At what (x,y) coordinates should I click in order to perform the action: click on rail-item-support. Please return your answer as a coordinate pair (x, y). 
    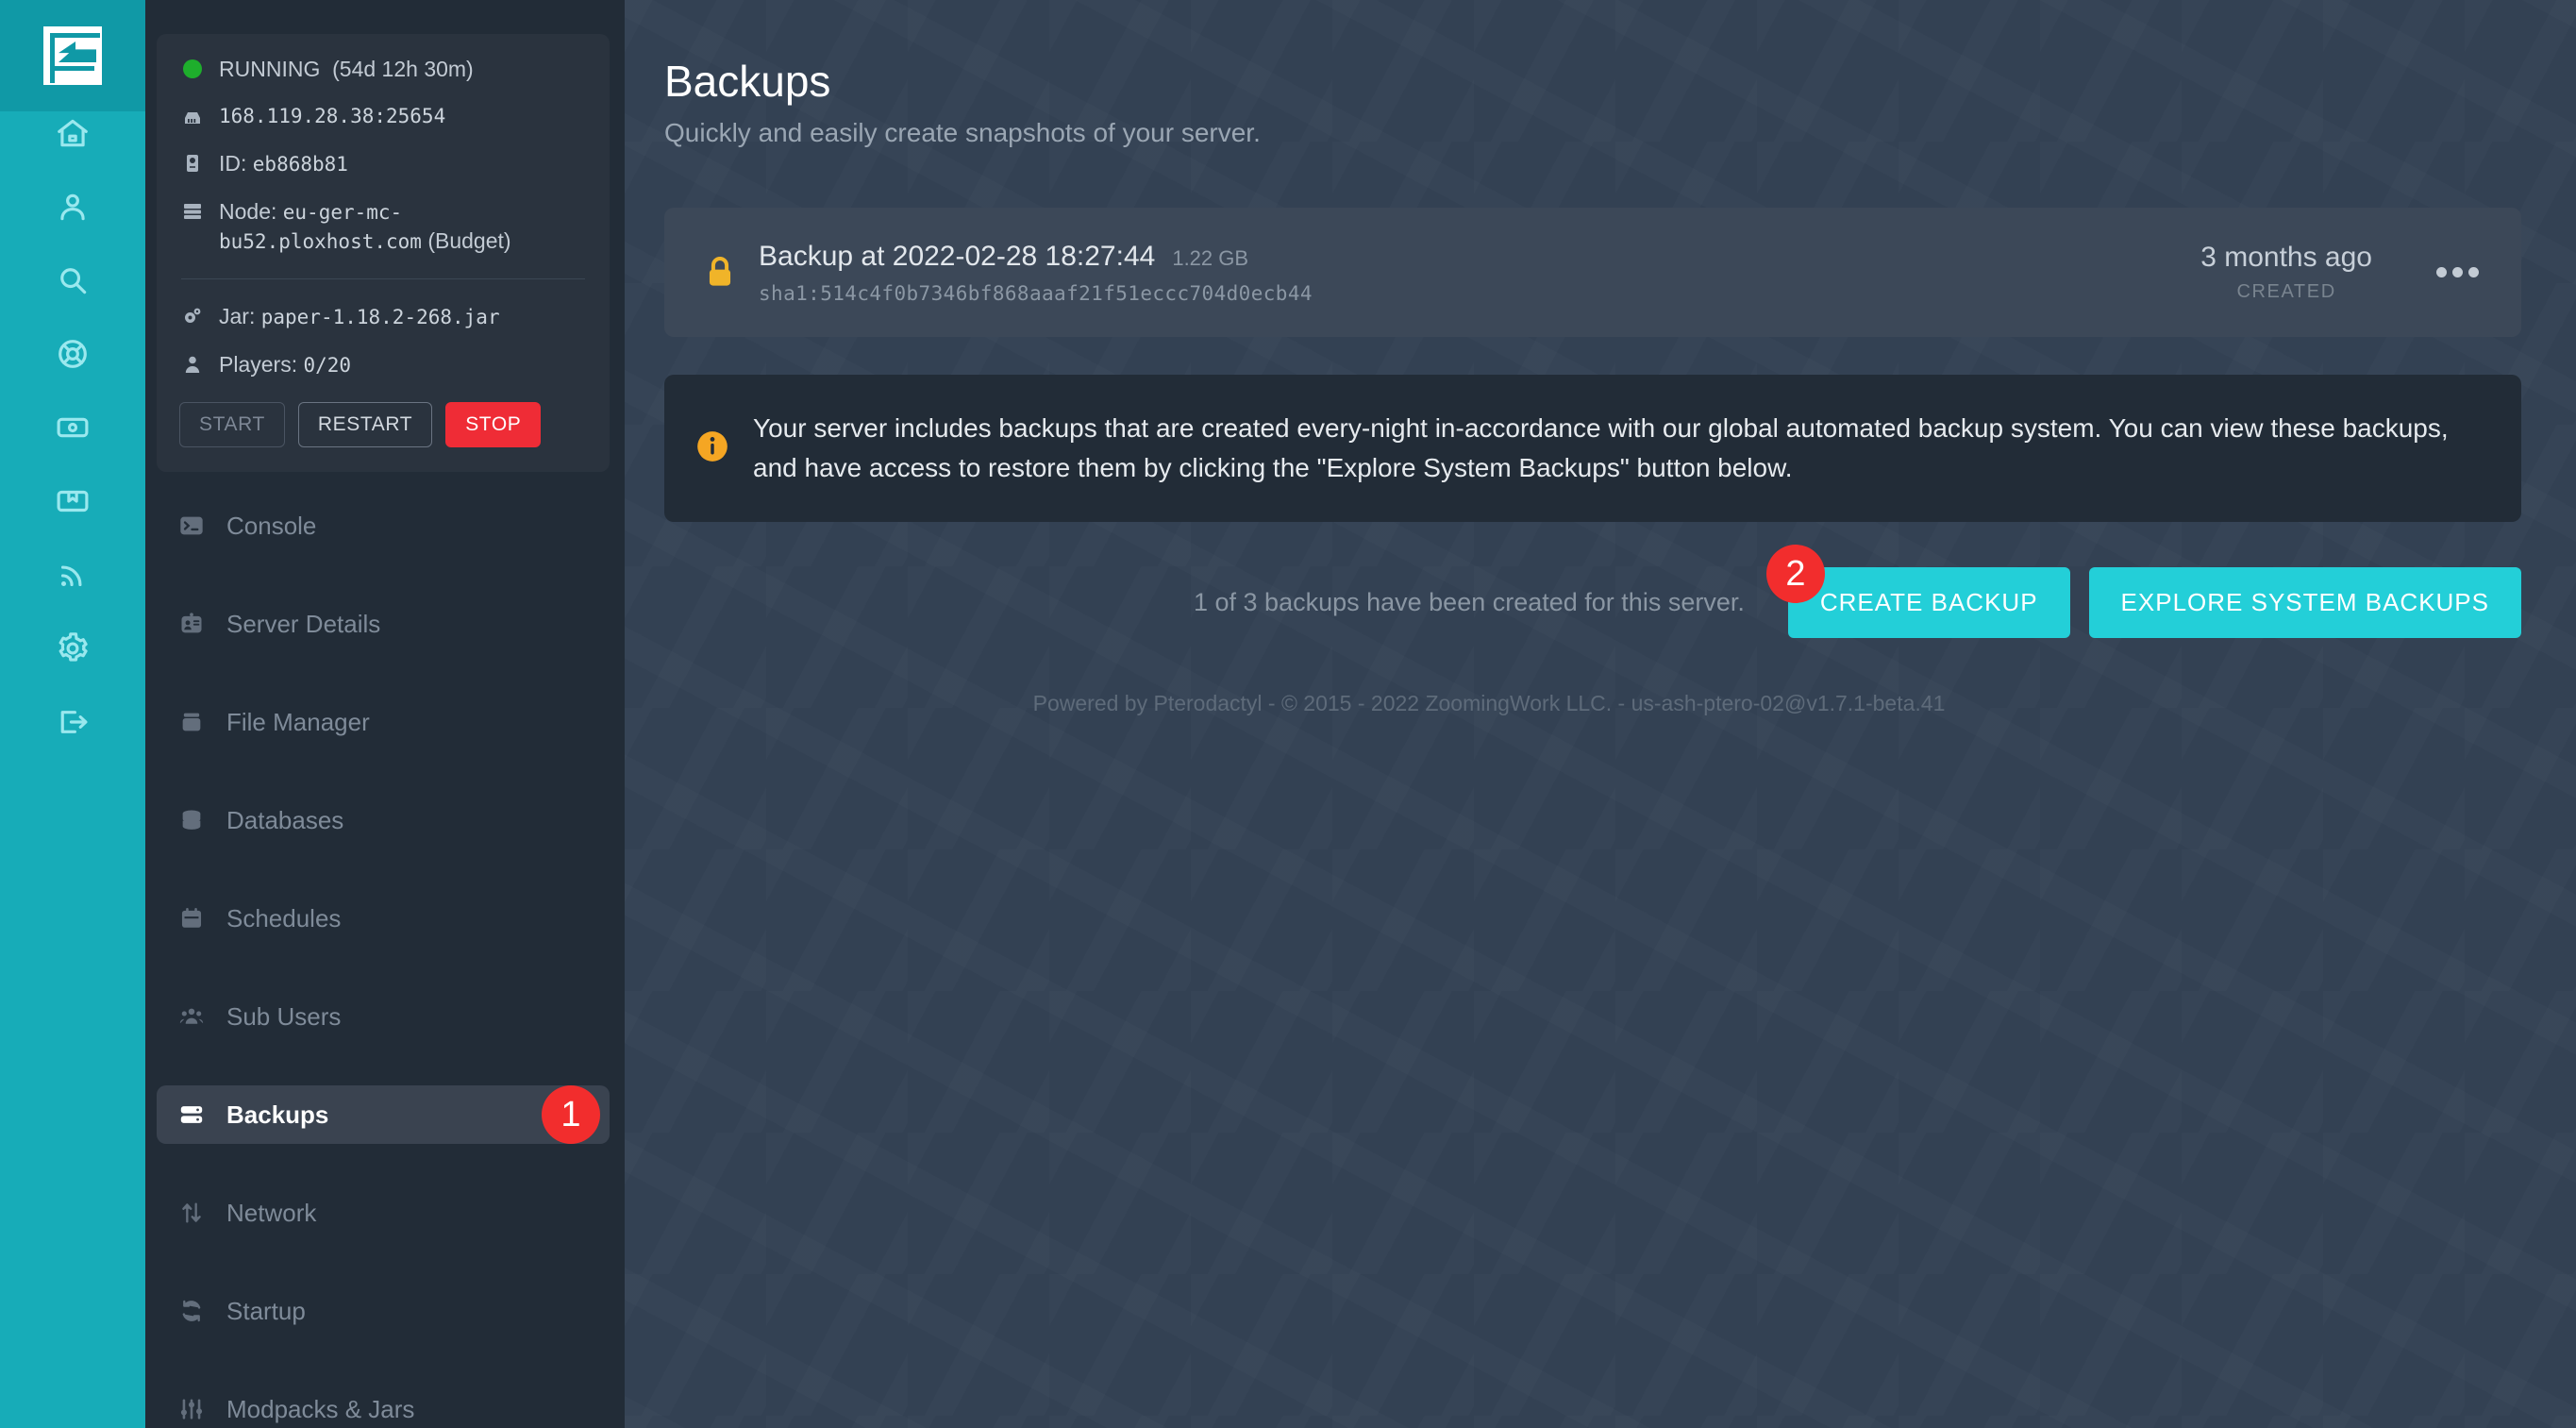
    Looking at the image, I should click on (72, 356).